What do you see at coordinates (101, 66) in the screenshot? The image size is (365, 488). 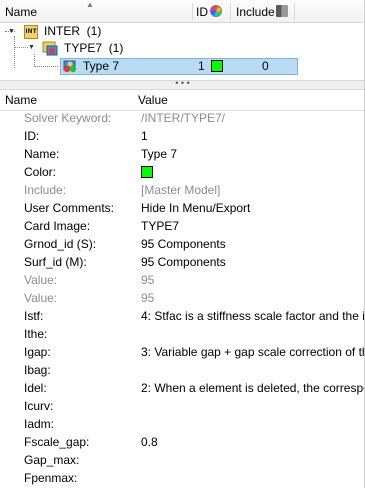 I see `tree-item-label: Type 7` at bounding box center [101, 66].